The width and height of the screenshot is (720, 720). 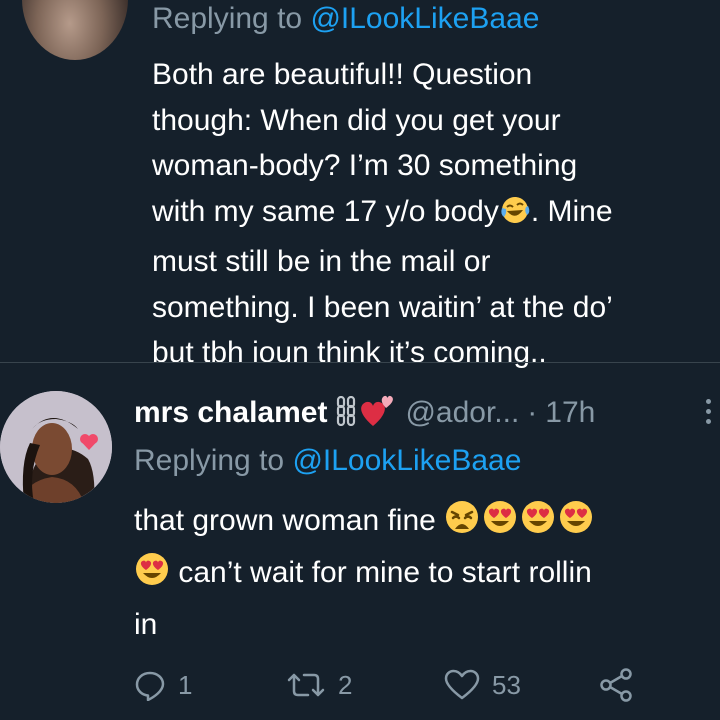 I want to click on share-button, so click(x=616, y=685).